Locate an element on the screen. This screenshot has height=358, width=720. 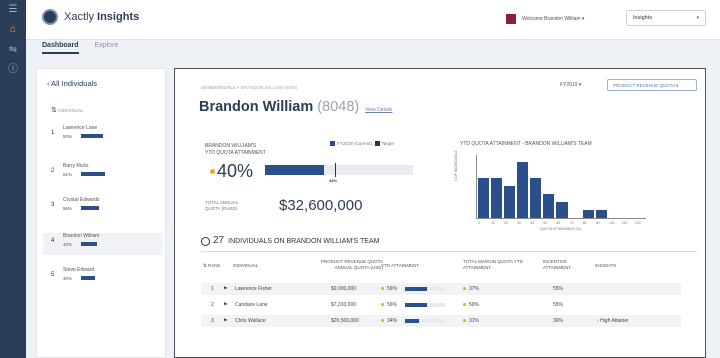
list-item: 2 Barry Ricks 51% is located at coordinates (107, 176).